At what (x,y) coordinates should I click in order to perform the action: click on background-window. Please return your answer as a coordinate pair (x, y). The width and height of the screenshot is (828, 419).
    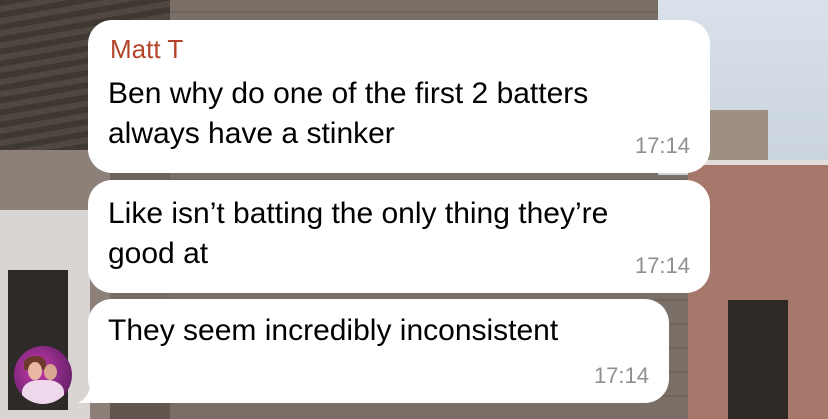
    Looking at the image, I should click on (758, 359).